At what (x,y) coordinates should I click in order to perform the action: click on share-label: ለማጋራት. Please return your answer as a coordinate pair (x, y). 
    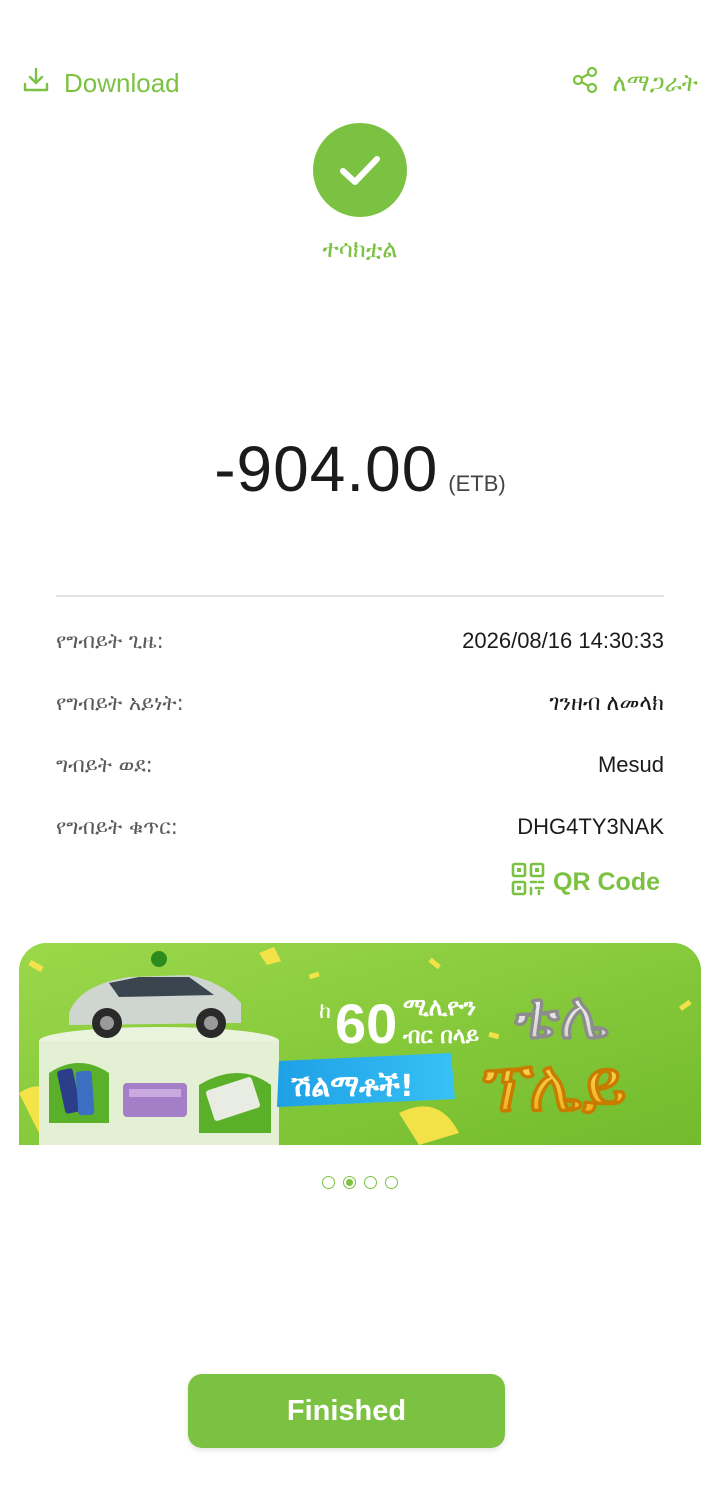
    Looking at the image, I should click on (655, 83).